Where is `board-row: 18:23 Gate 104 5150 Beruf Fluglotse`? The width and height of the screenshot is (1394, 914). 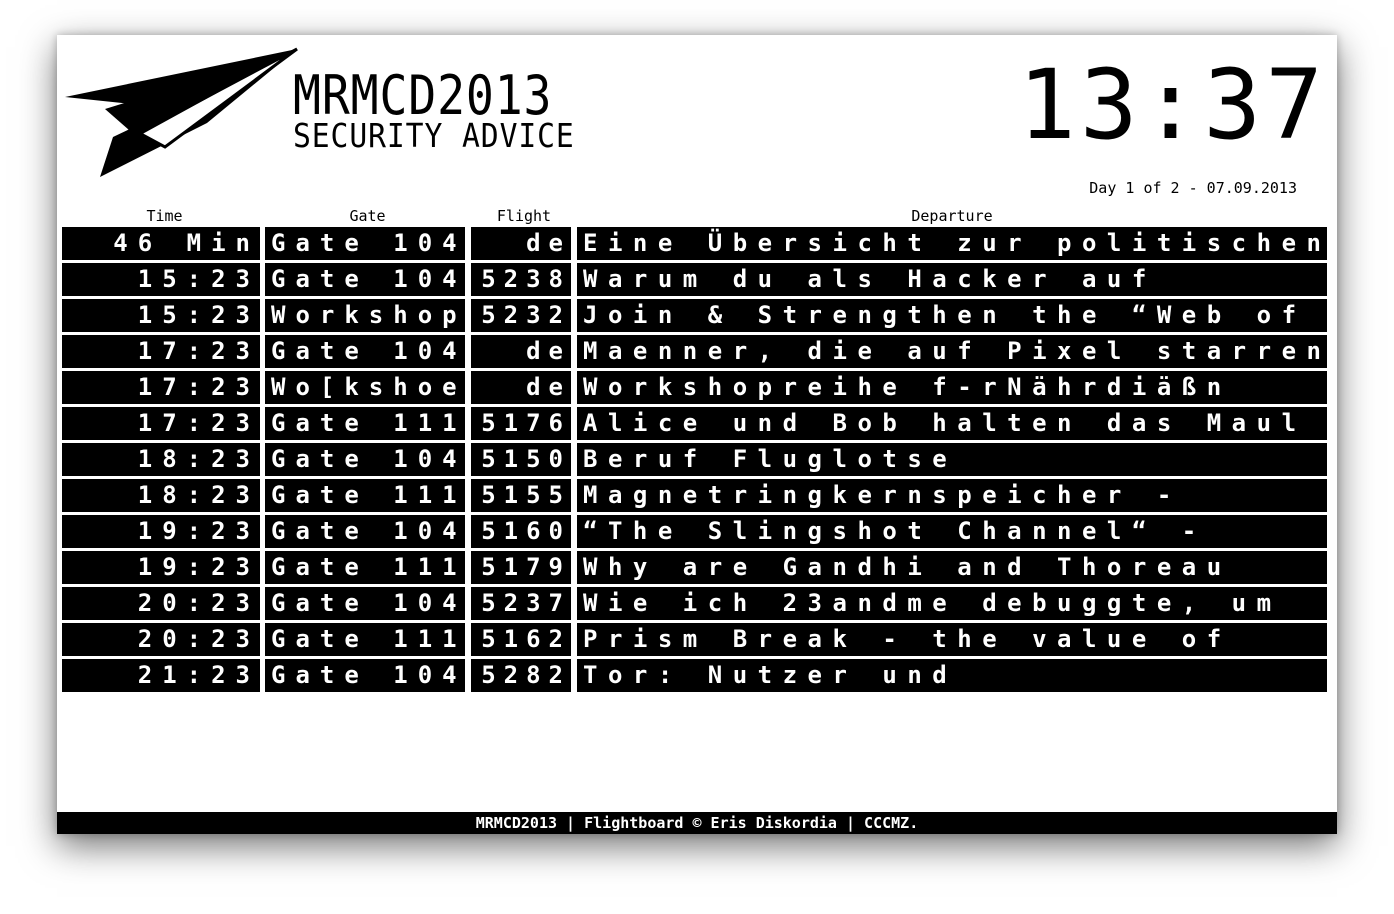
board-row: 18:23 Gate 104 5150 Beruf Fluglotse is located at coordinates (694, 461).